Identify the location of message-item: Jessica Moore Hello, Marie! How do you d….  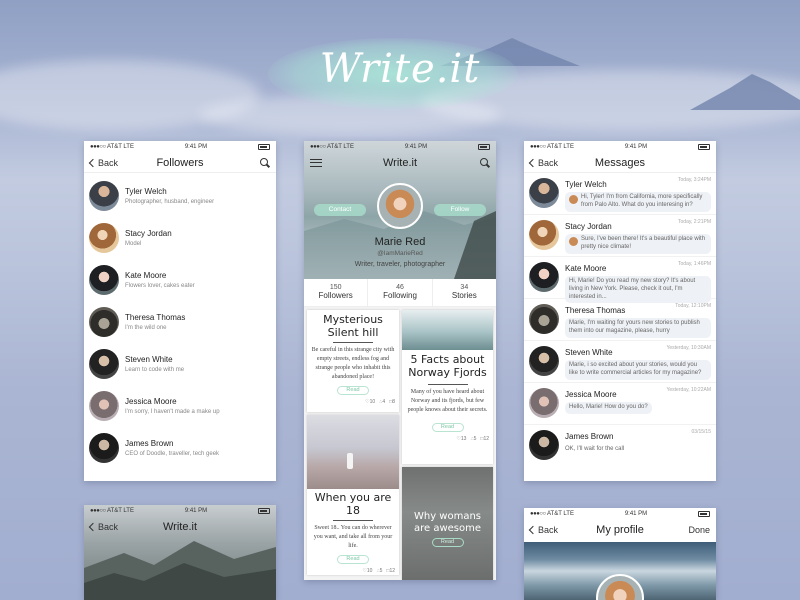
(620, 404).